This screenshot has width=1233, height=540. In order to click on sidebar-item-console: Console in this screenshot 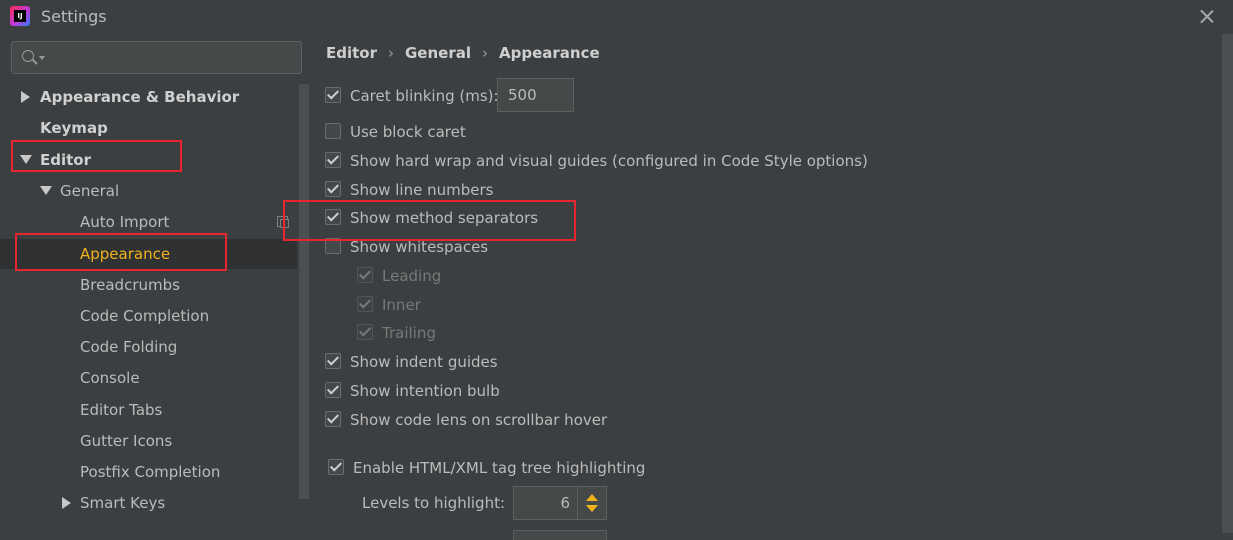, I will do `click(110, 378)`.